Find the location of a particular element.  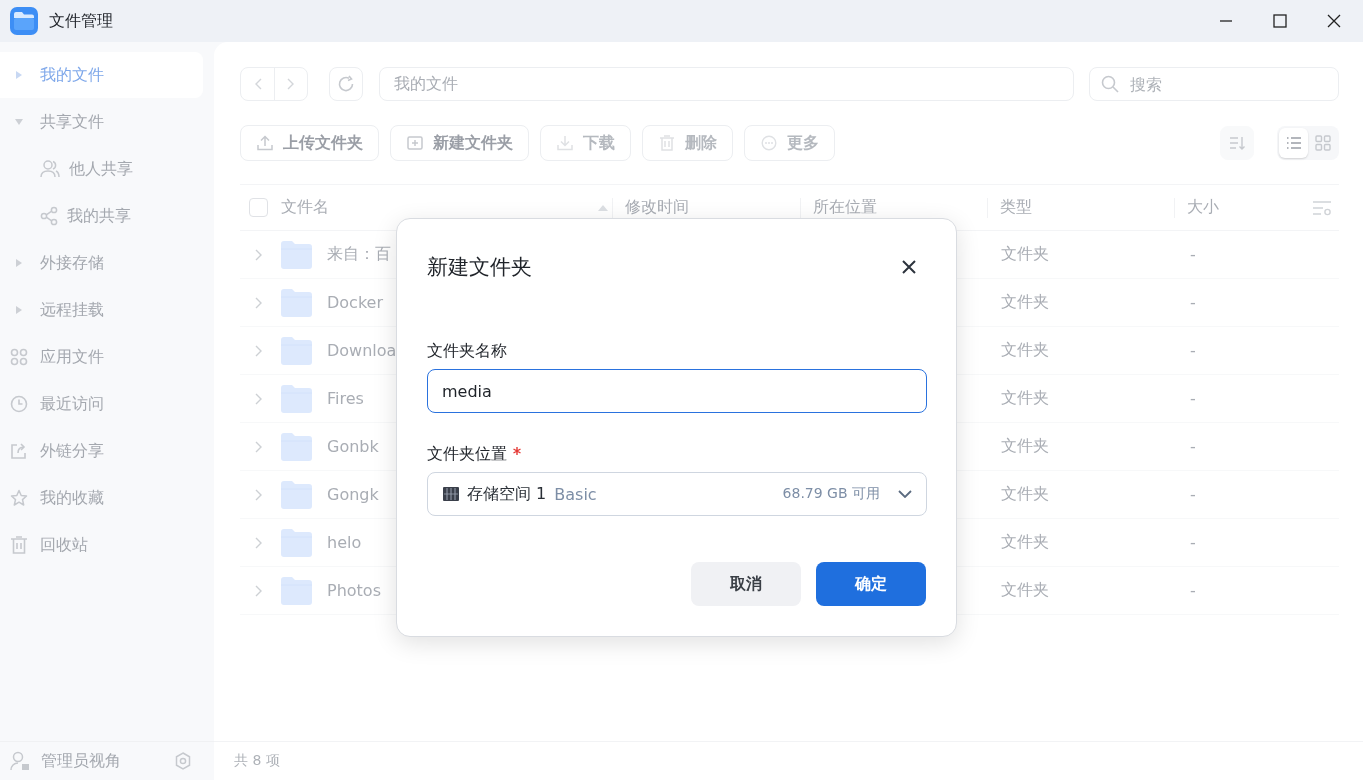

column-header: 类型 is located at coordinates (1016, 207).